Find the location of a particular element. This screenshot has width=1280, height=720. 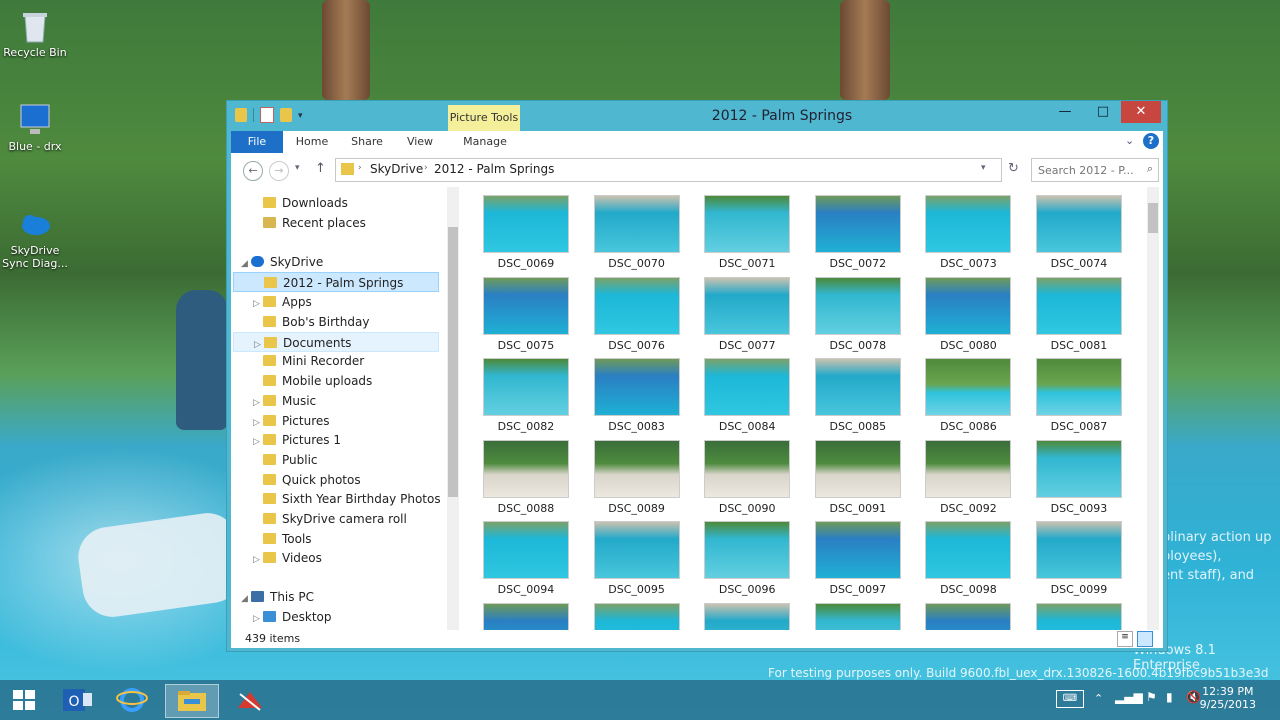

file-thumbnail-item: DSC_0088 is located at coordinates (526, 478).